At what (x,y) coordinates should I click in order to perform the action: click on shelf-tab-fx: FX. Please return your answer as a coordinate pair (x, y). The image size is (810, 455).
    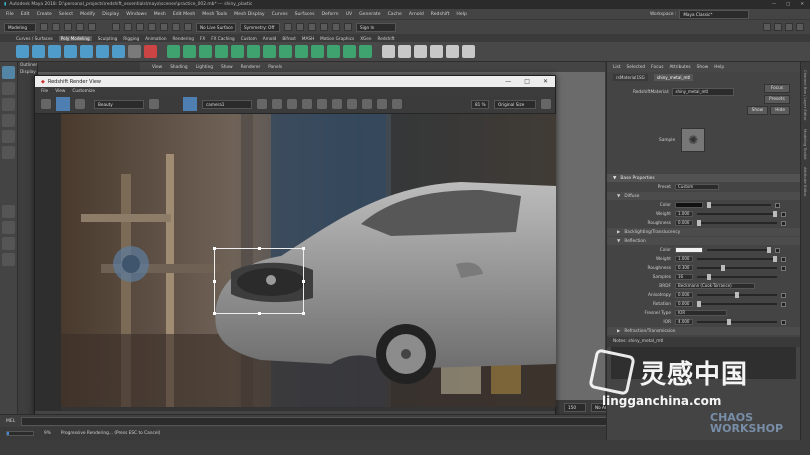
    Looking at the image, I should click on (202, 38).